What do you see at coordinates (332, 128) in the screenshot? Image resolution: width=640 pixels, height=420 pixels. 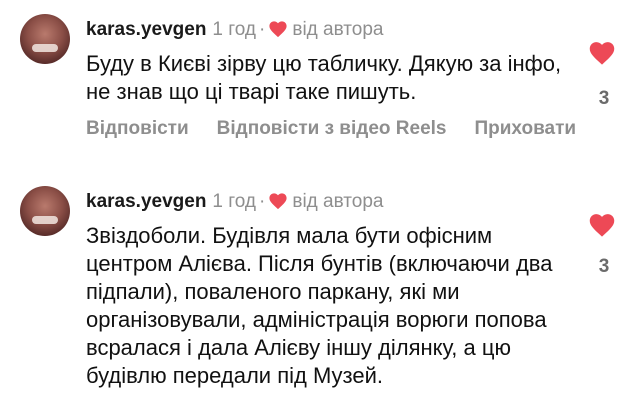 I see `reply-reels-button: Відповісти з відео Reels` at bounding box center [332, 128].